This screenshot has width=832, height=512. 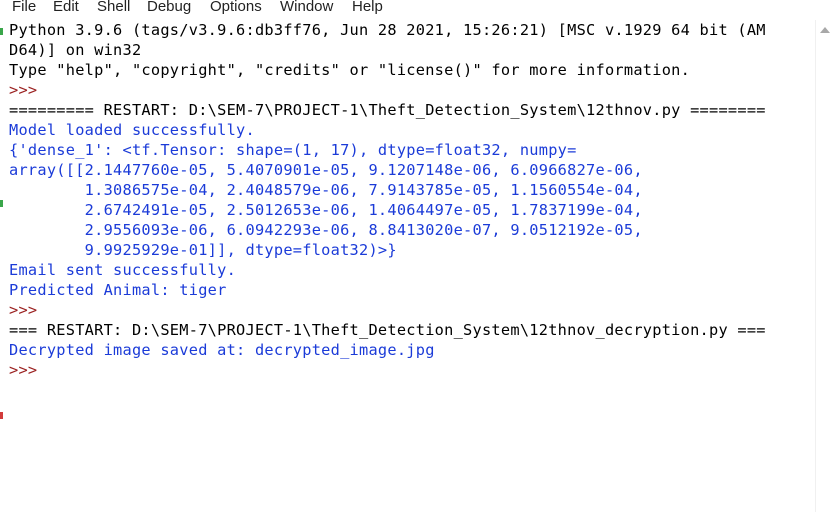 I want to click on menu-debug: Debug, so click(x=169, y=8).